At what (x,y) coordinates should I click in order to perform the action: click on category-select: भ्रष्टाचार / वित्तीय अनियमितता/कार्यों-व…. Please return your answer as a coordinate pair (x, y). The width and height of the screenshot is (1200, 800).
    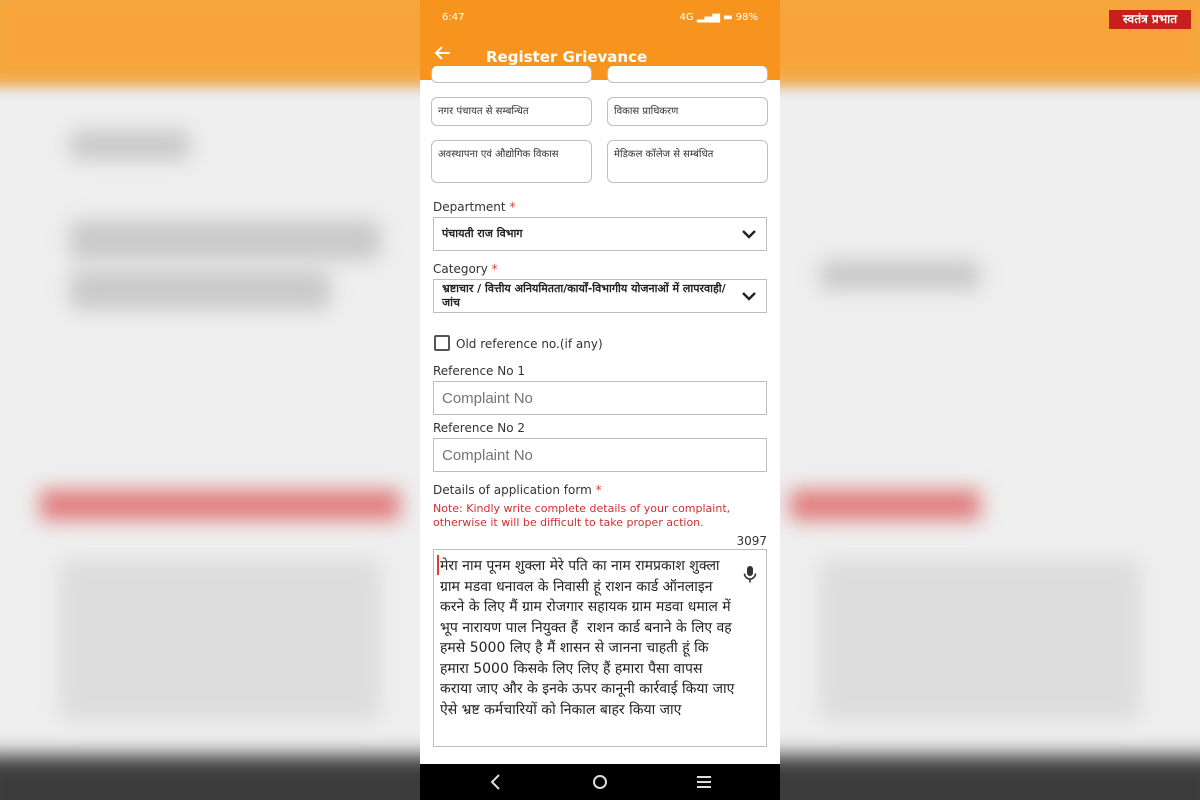
    Looking at the image, I should click on (600, 296).